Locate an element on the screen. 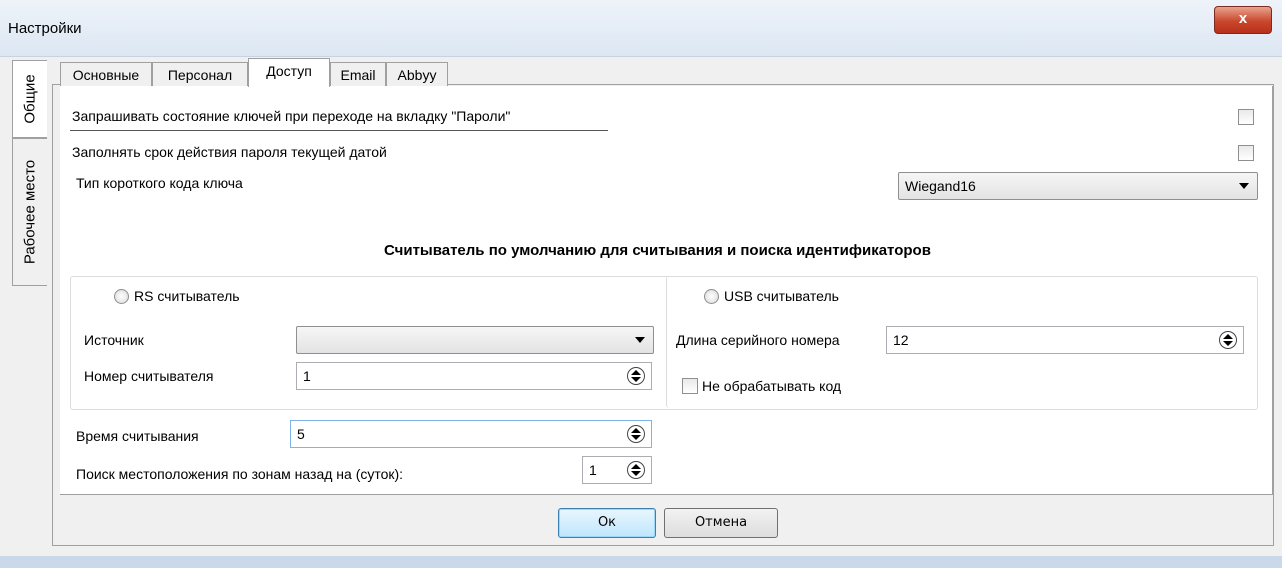  window-bottom-edge is located at coordinates (641, 562).